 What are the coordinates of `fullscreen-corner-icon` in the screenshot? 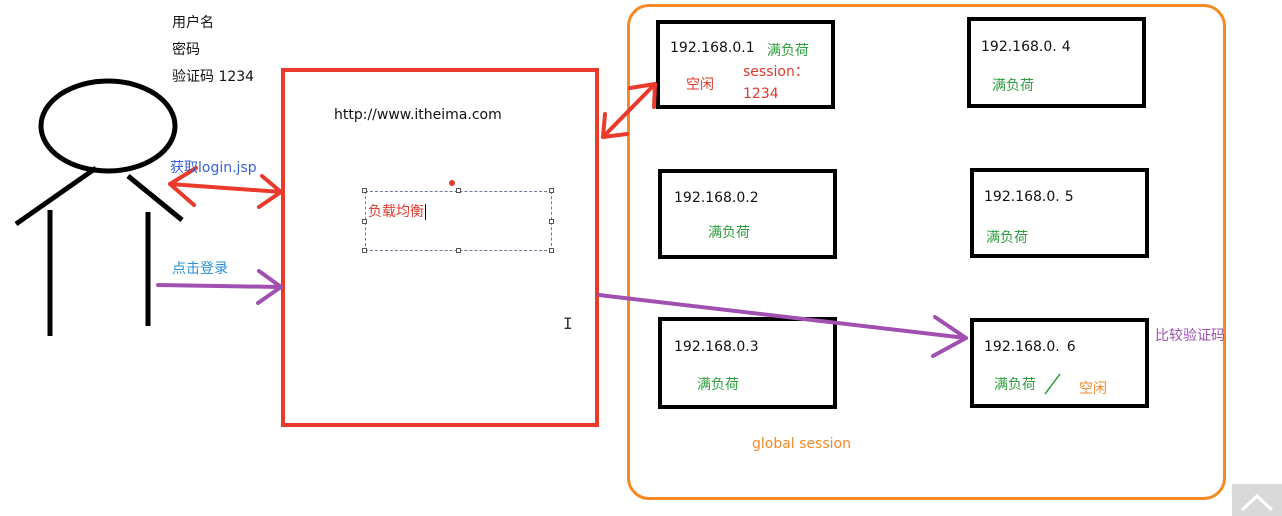 It's located at (1257, 500).